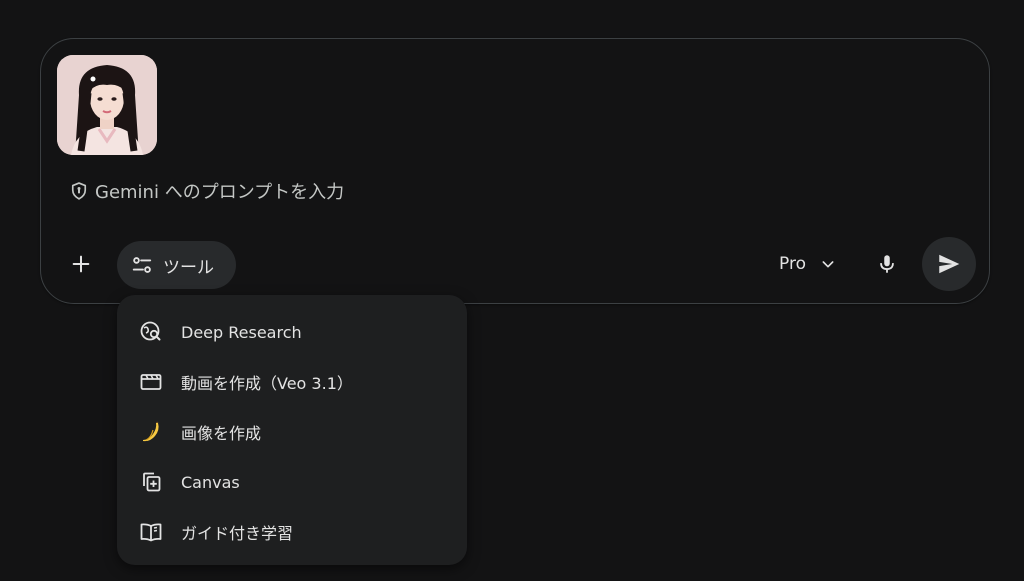 The height and width of the screenshot is (581, 1024). What do you see at coordinates (142, 265) in the screenshot?
I see `tools-sliders-icon` at bounding box center [142, 265].